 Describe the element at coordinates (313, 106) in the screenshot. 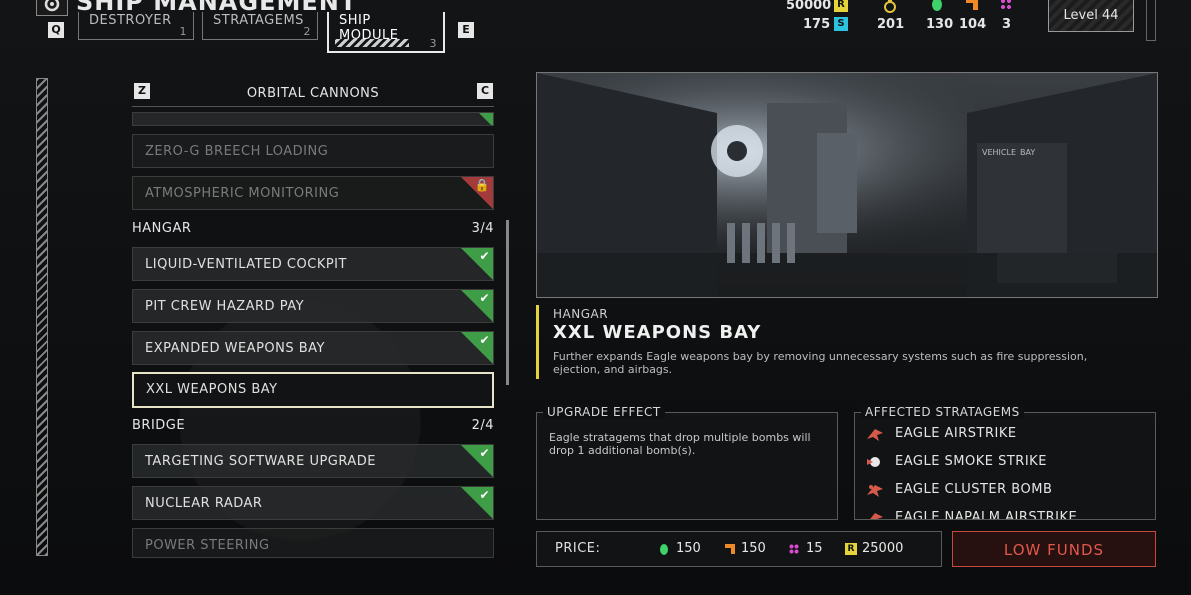

I see `divider` at that location.